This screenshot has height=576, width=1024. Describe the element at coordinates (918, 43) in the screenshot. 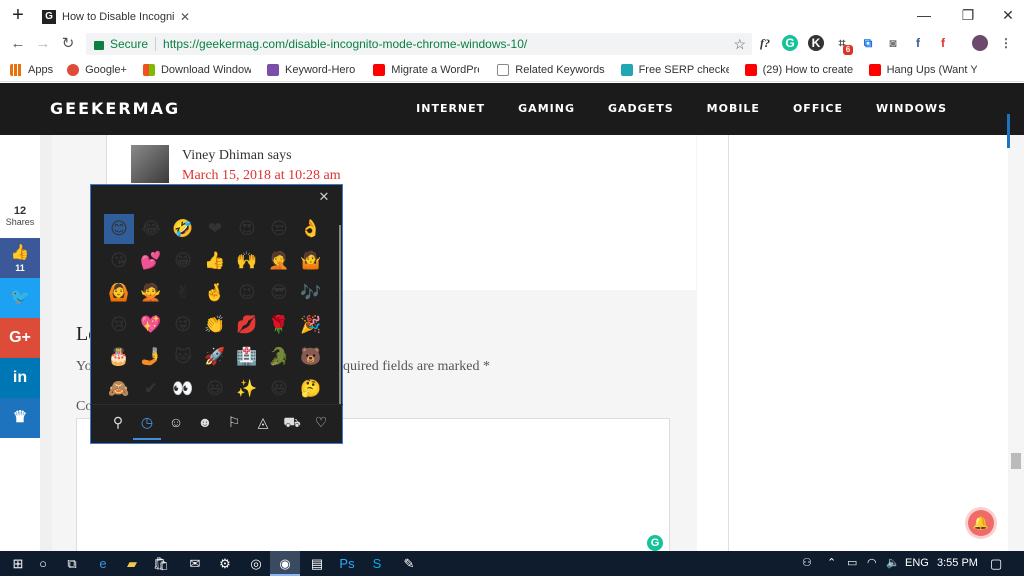

I see `facebook-extension-icon: f` at that location.